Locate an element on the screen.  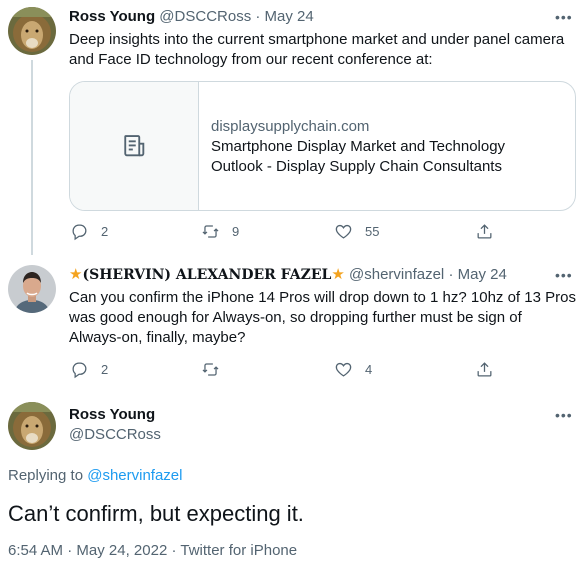
retweet-button: 9 is located at coordinates (220, 231).